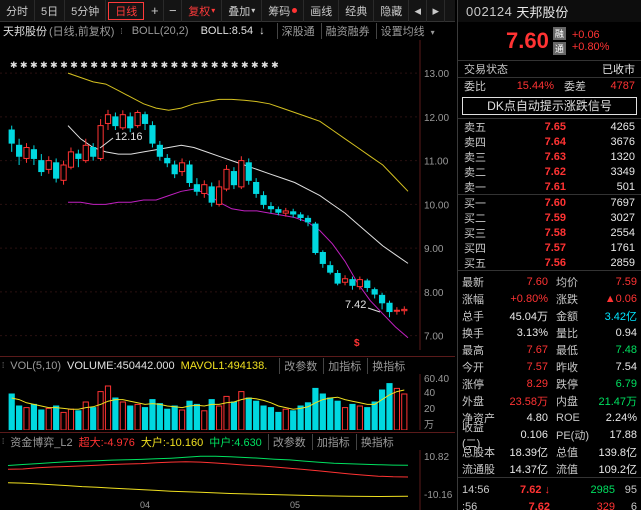 This screenshot has width=641, height=510. I want to click on volume-value: VOLUME:450442.000, so click(120, 365).